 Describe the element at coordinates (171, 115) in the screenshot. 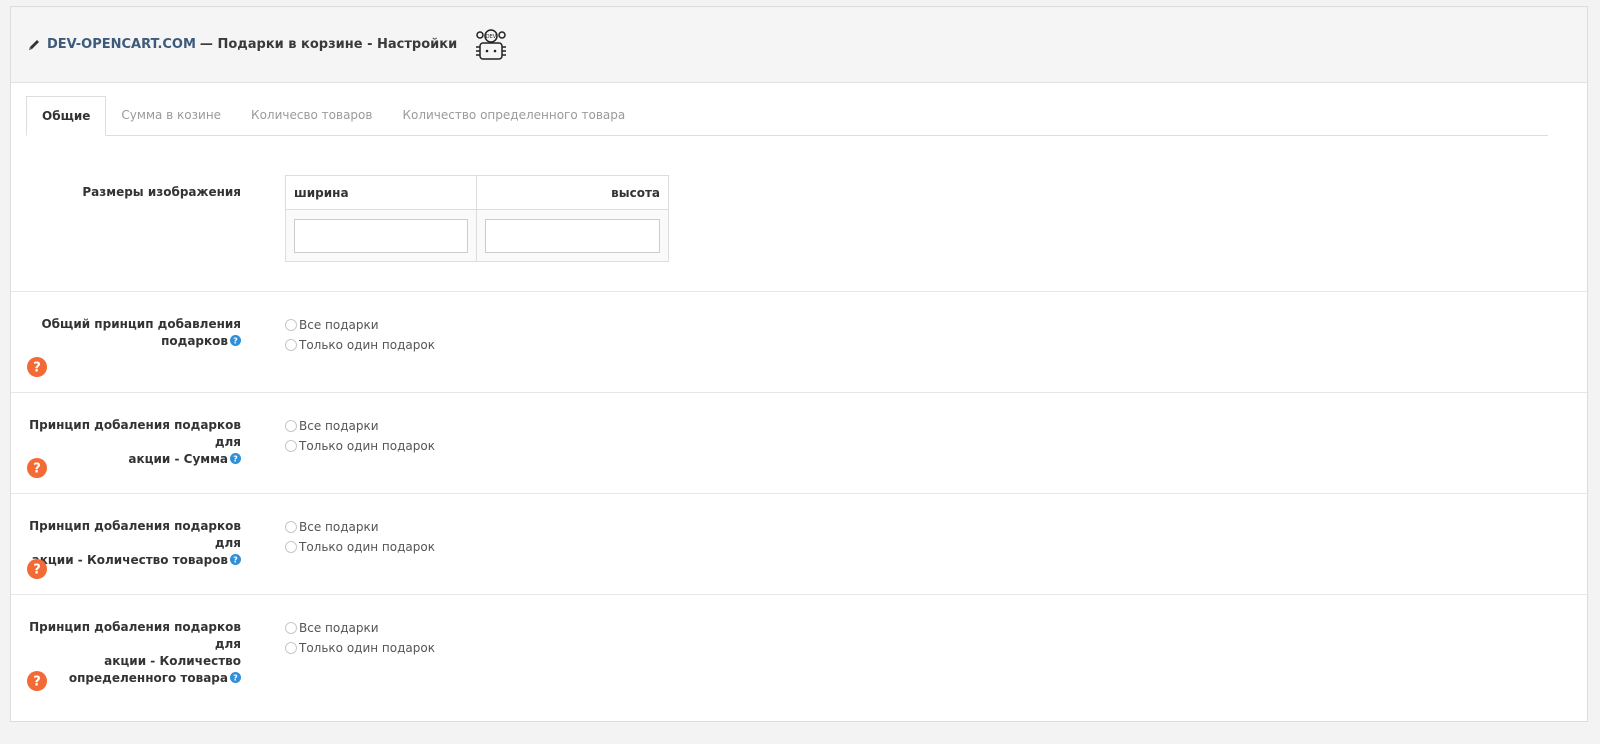

I see `tab-cart-sum: Сумма в козине` at that location.